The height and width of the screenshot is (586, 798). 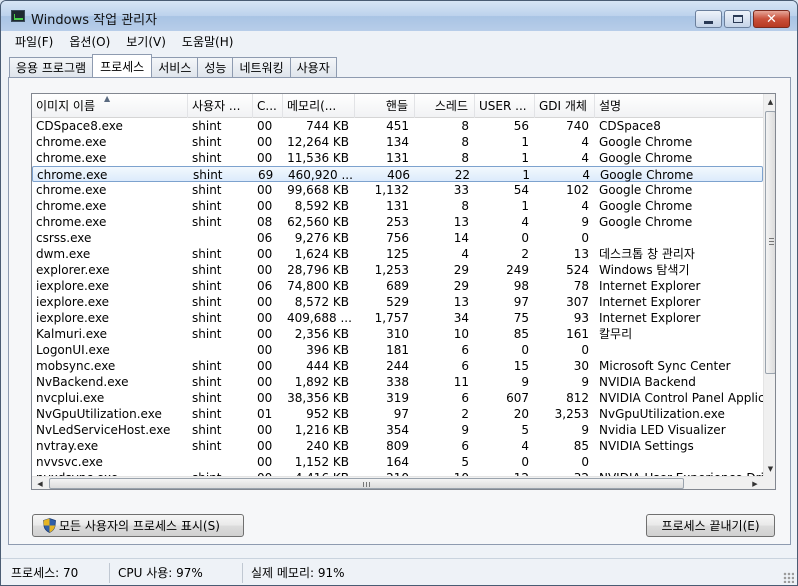 I want to click on menu-options: 옵션(O), so click(x=89, y=41).